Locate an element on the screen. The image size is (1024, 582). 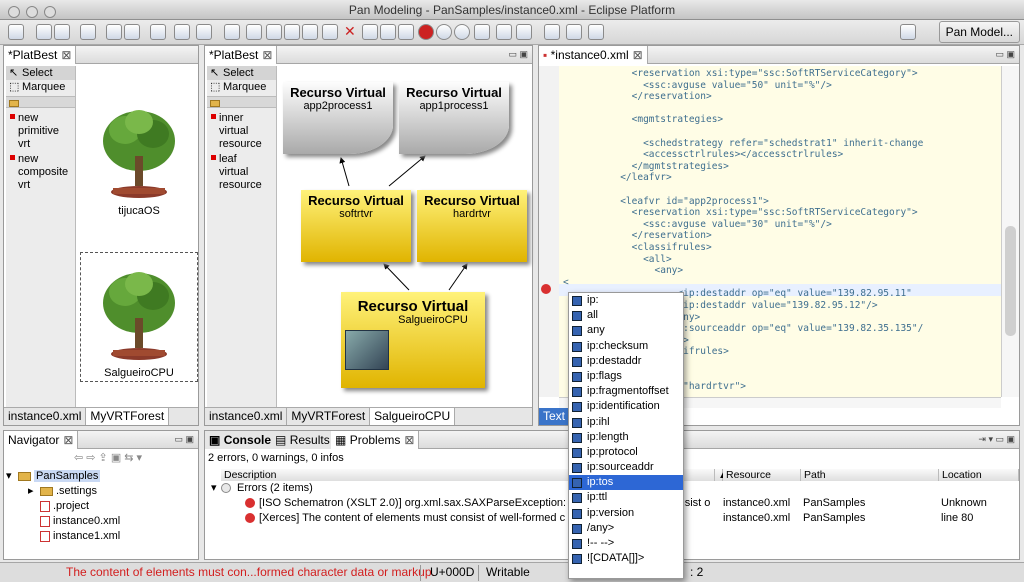
tree-item-pansamples: ▾ PanSamples is located at coordinates (101, 476).